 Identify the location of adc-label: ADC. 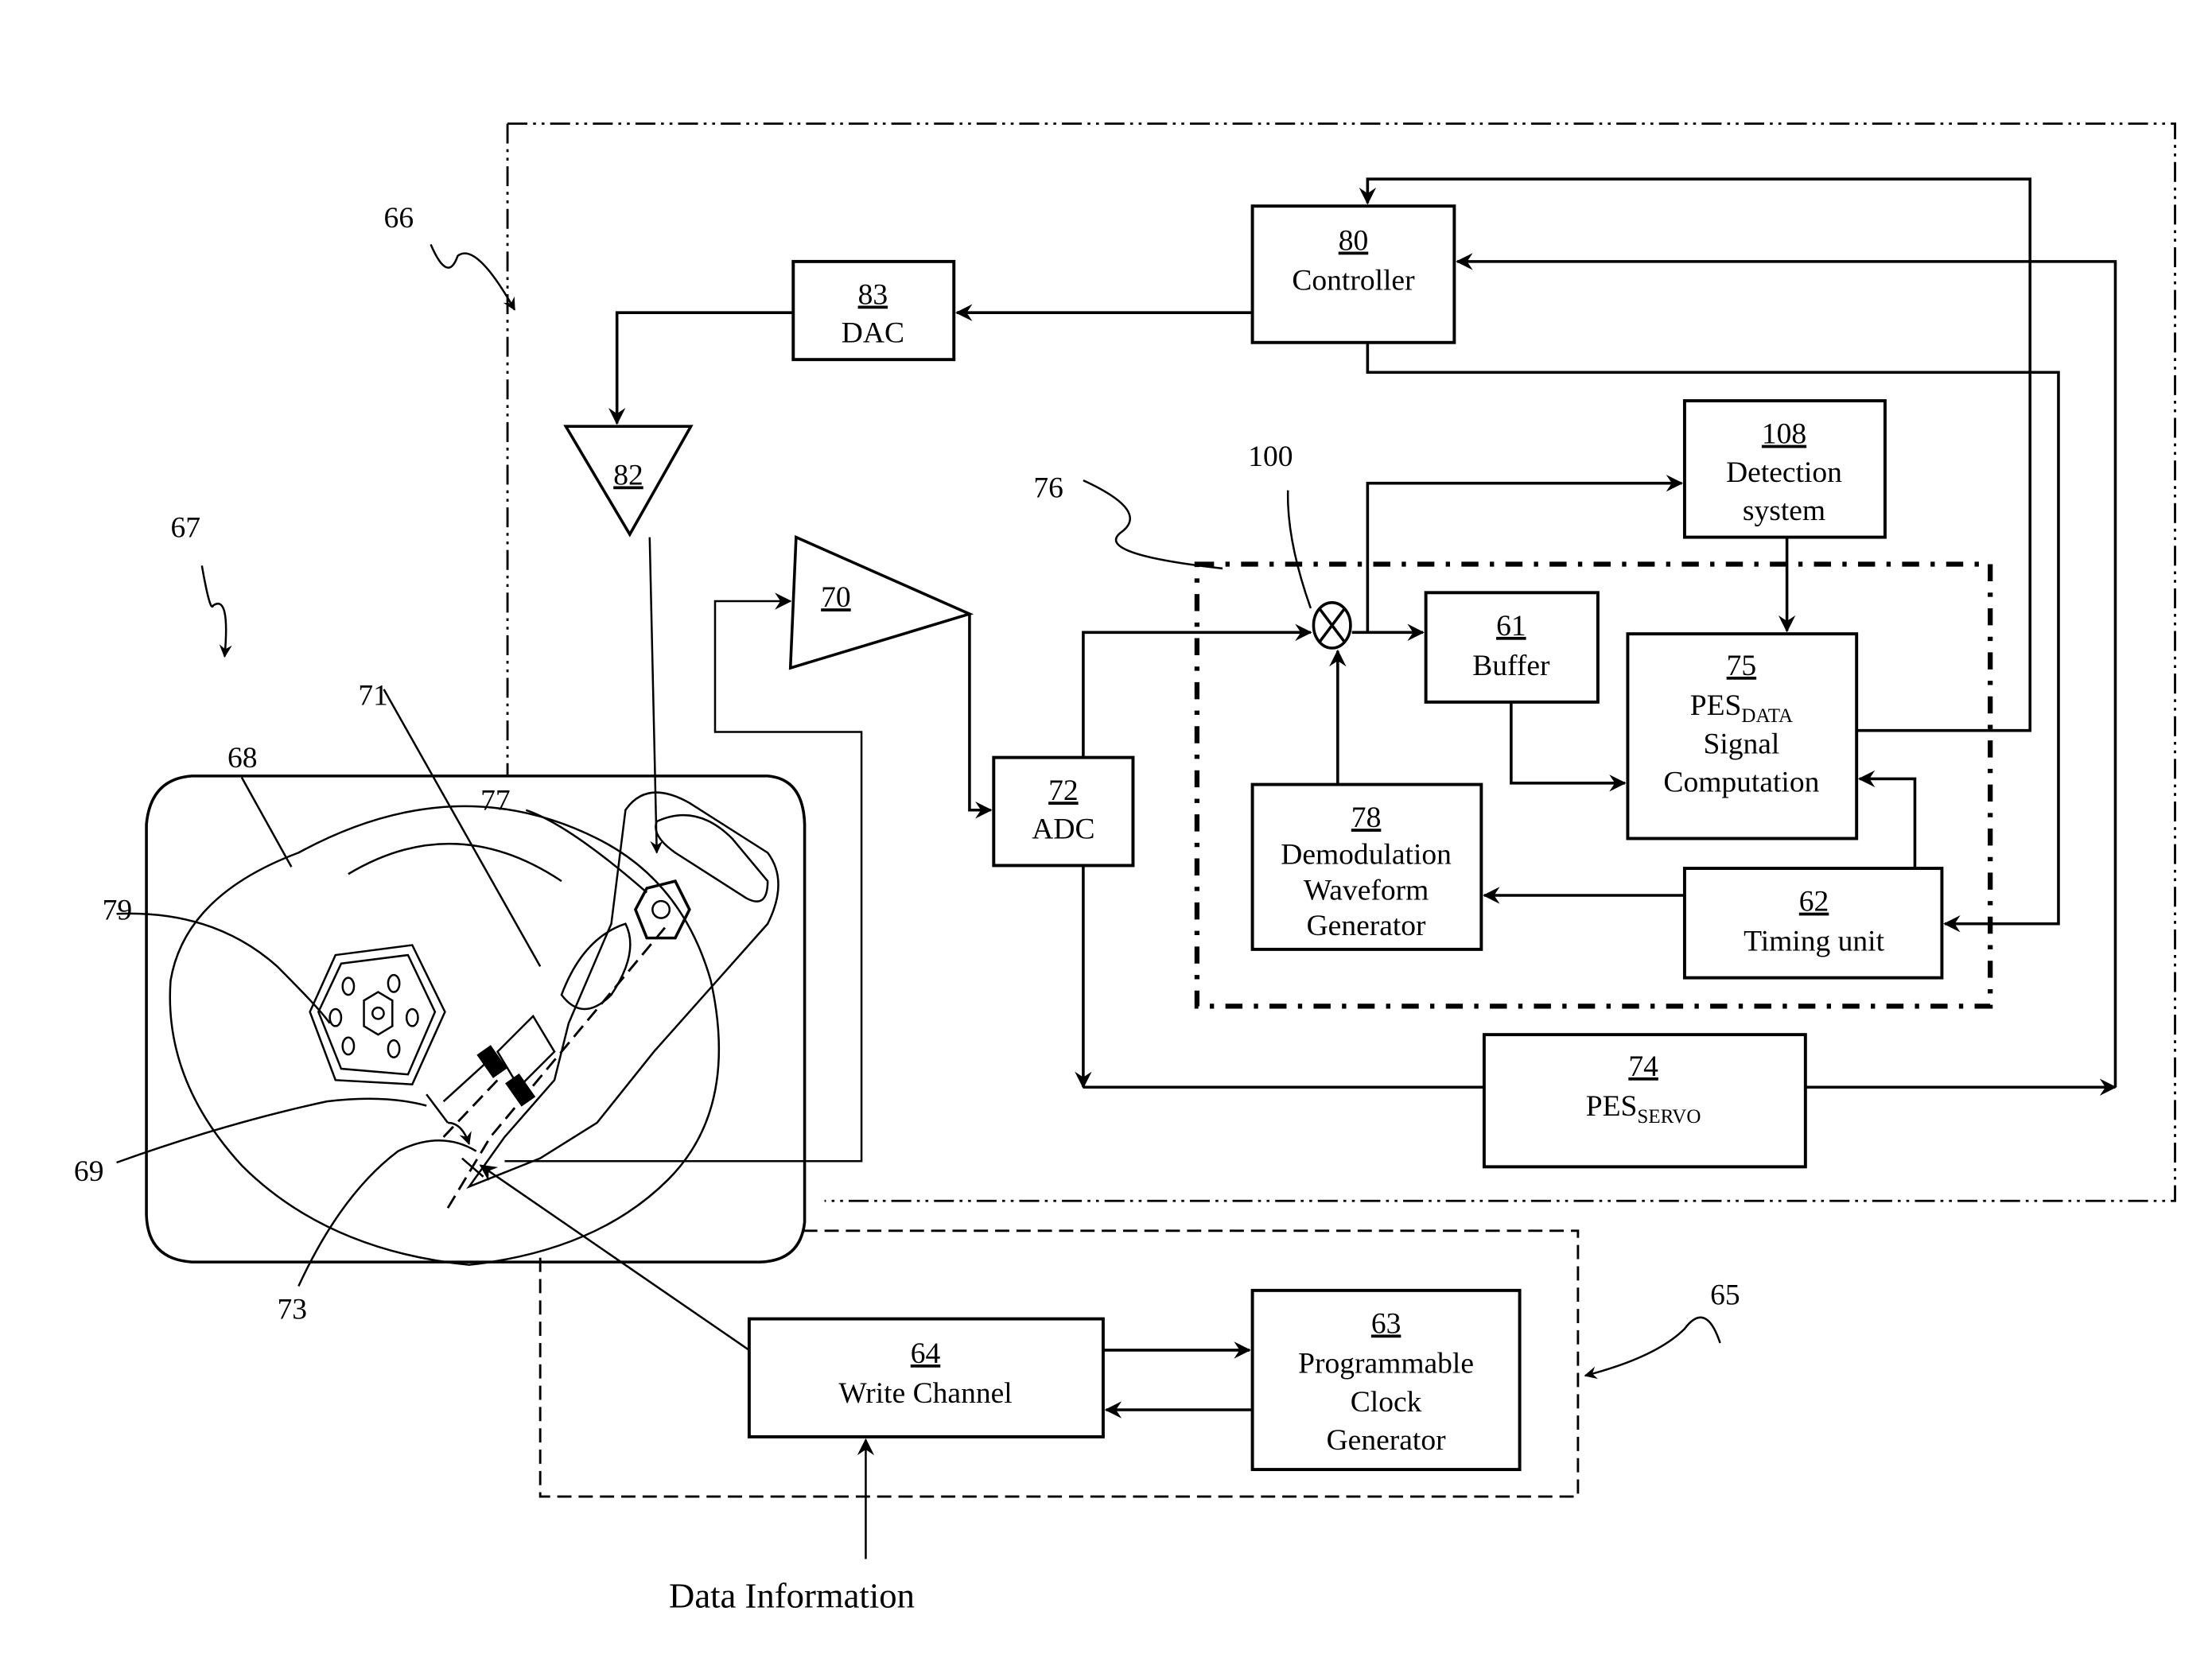
(1063, 829).